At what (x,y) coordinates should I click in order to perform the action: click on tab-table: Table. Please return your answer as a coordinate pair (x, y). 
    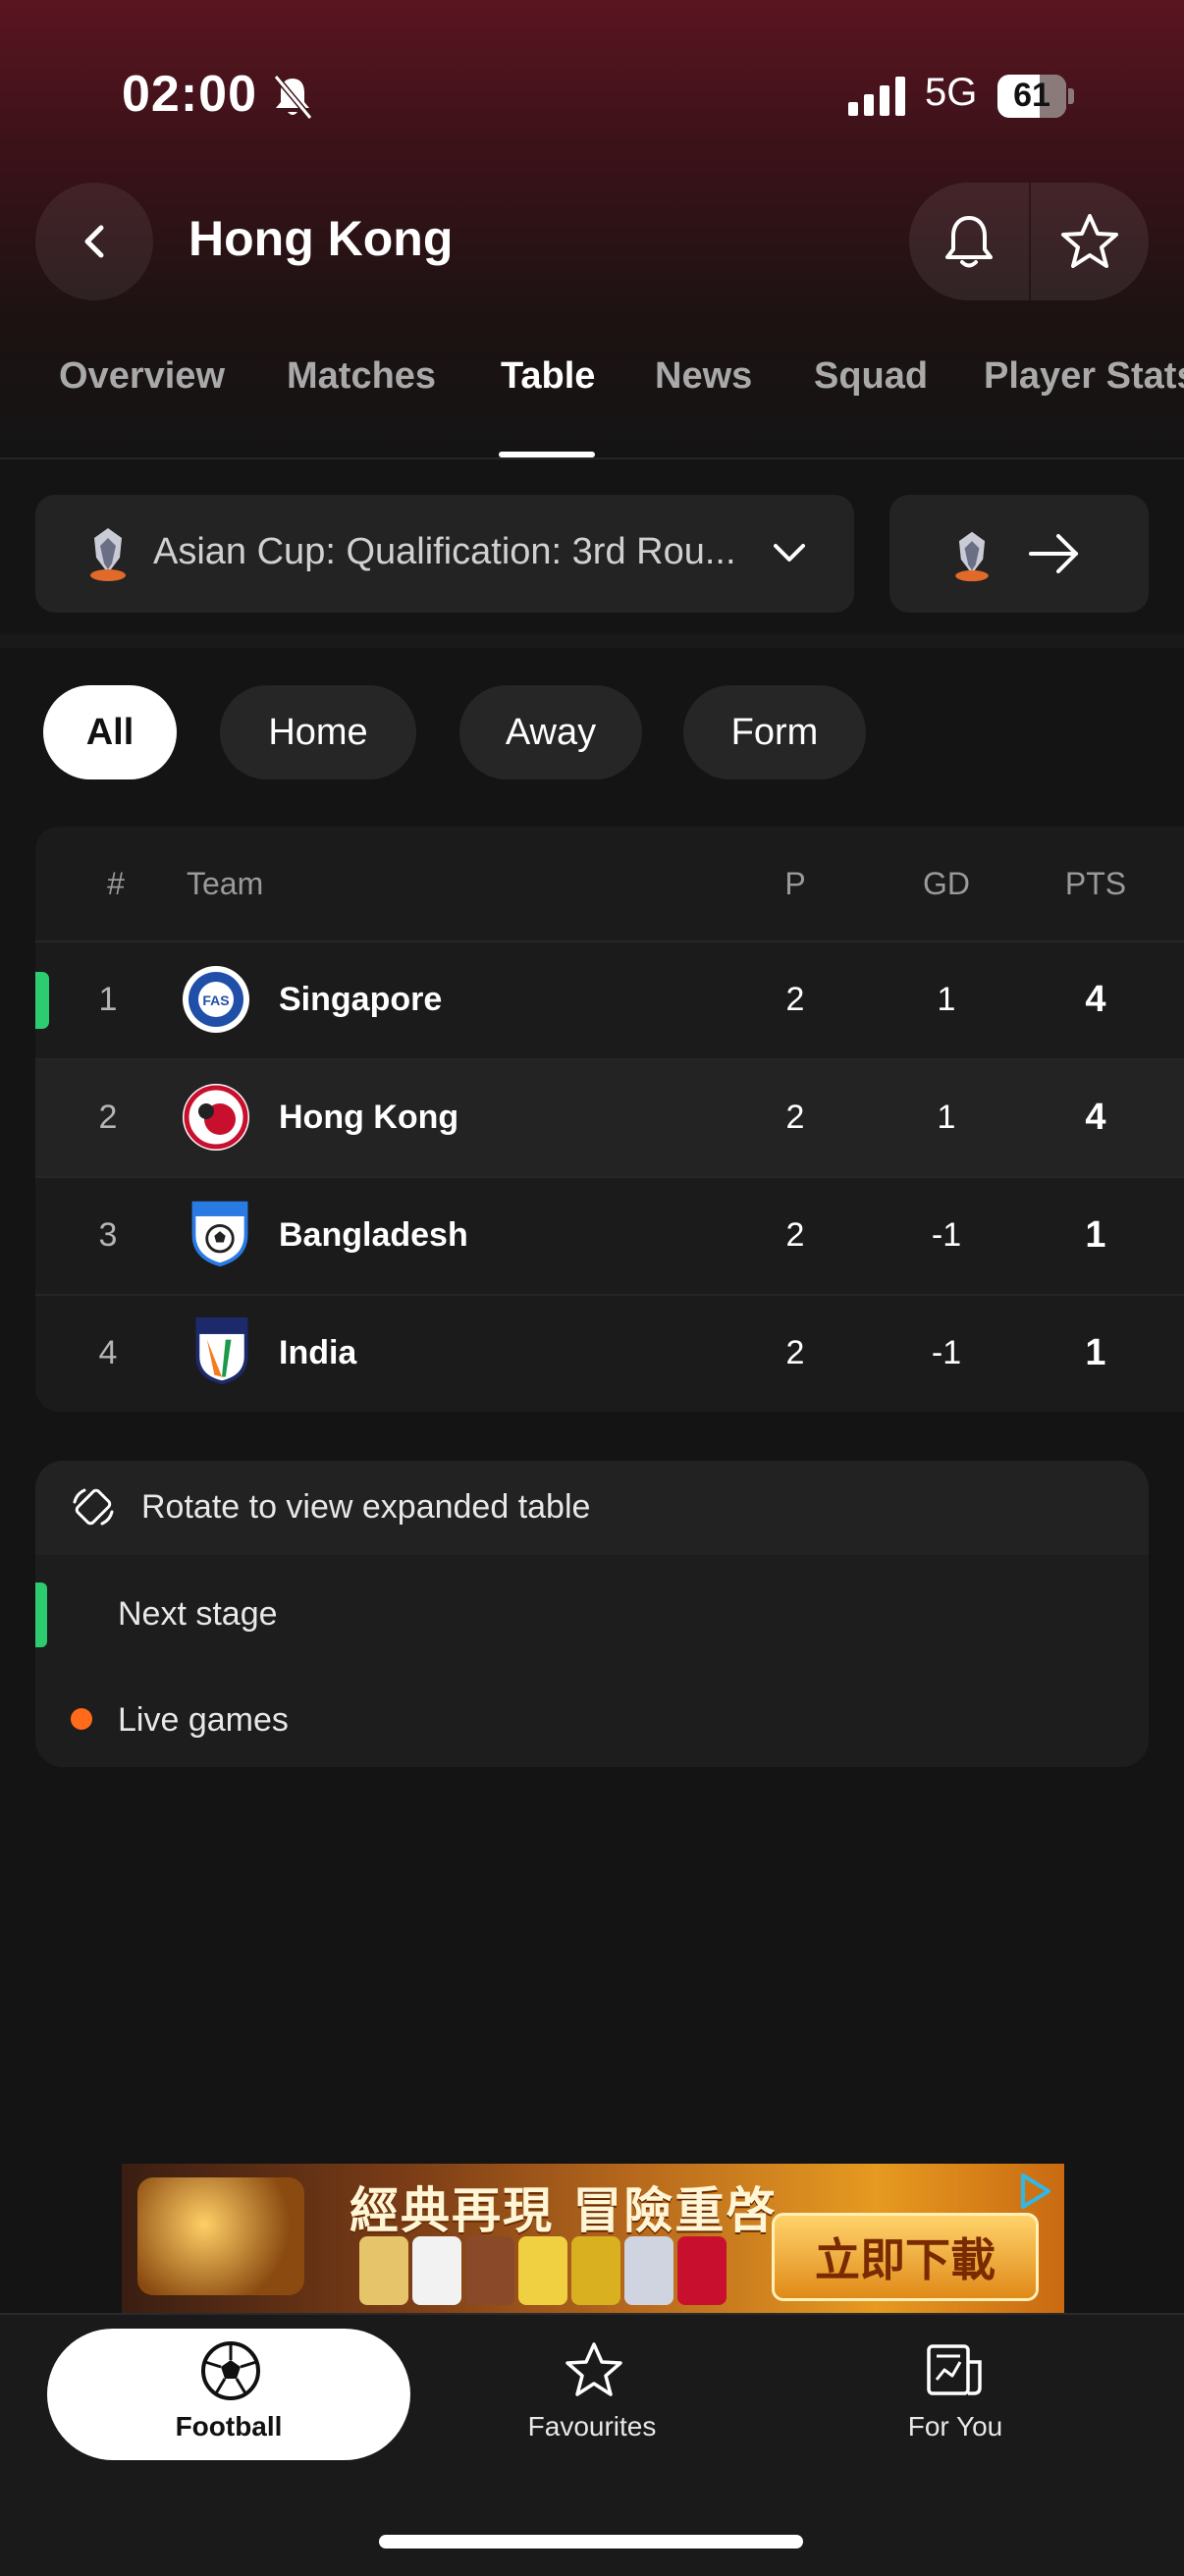
    Looking at the image, I should click on (548, 376).